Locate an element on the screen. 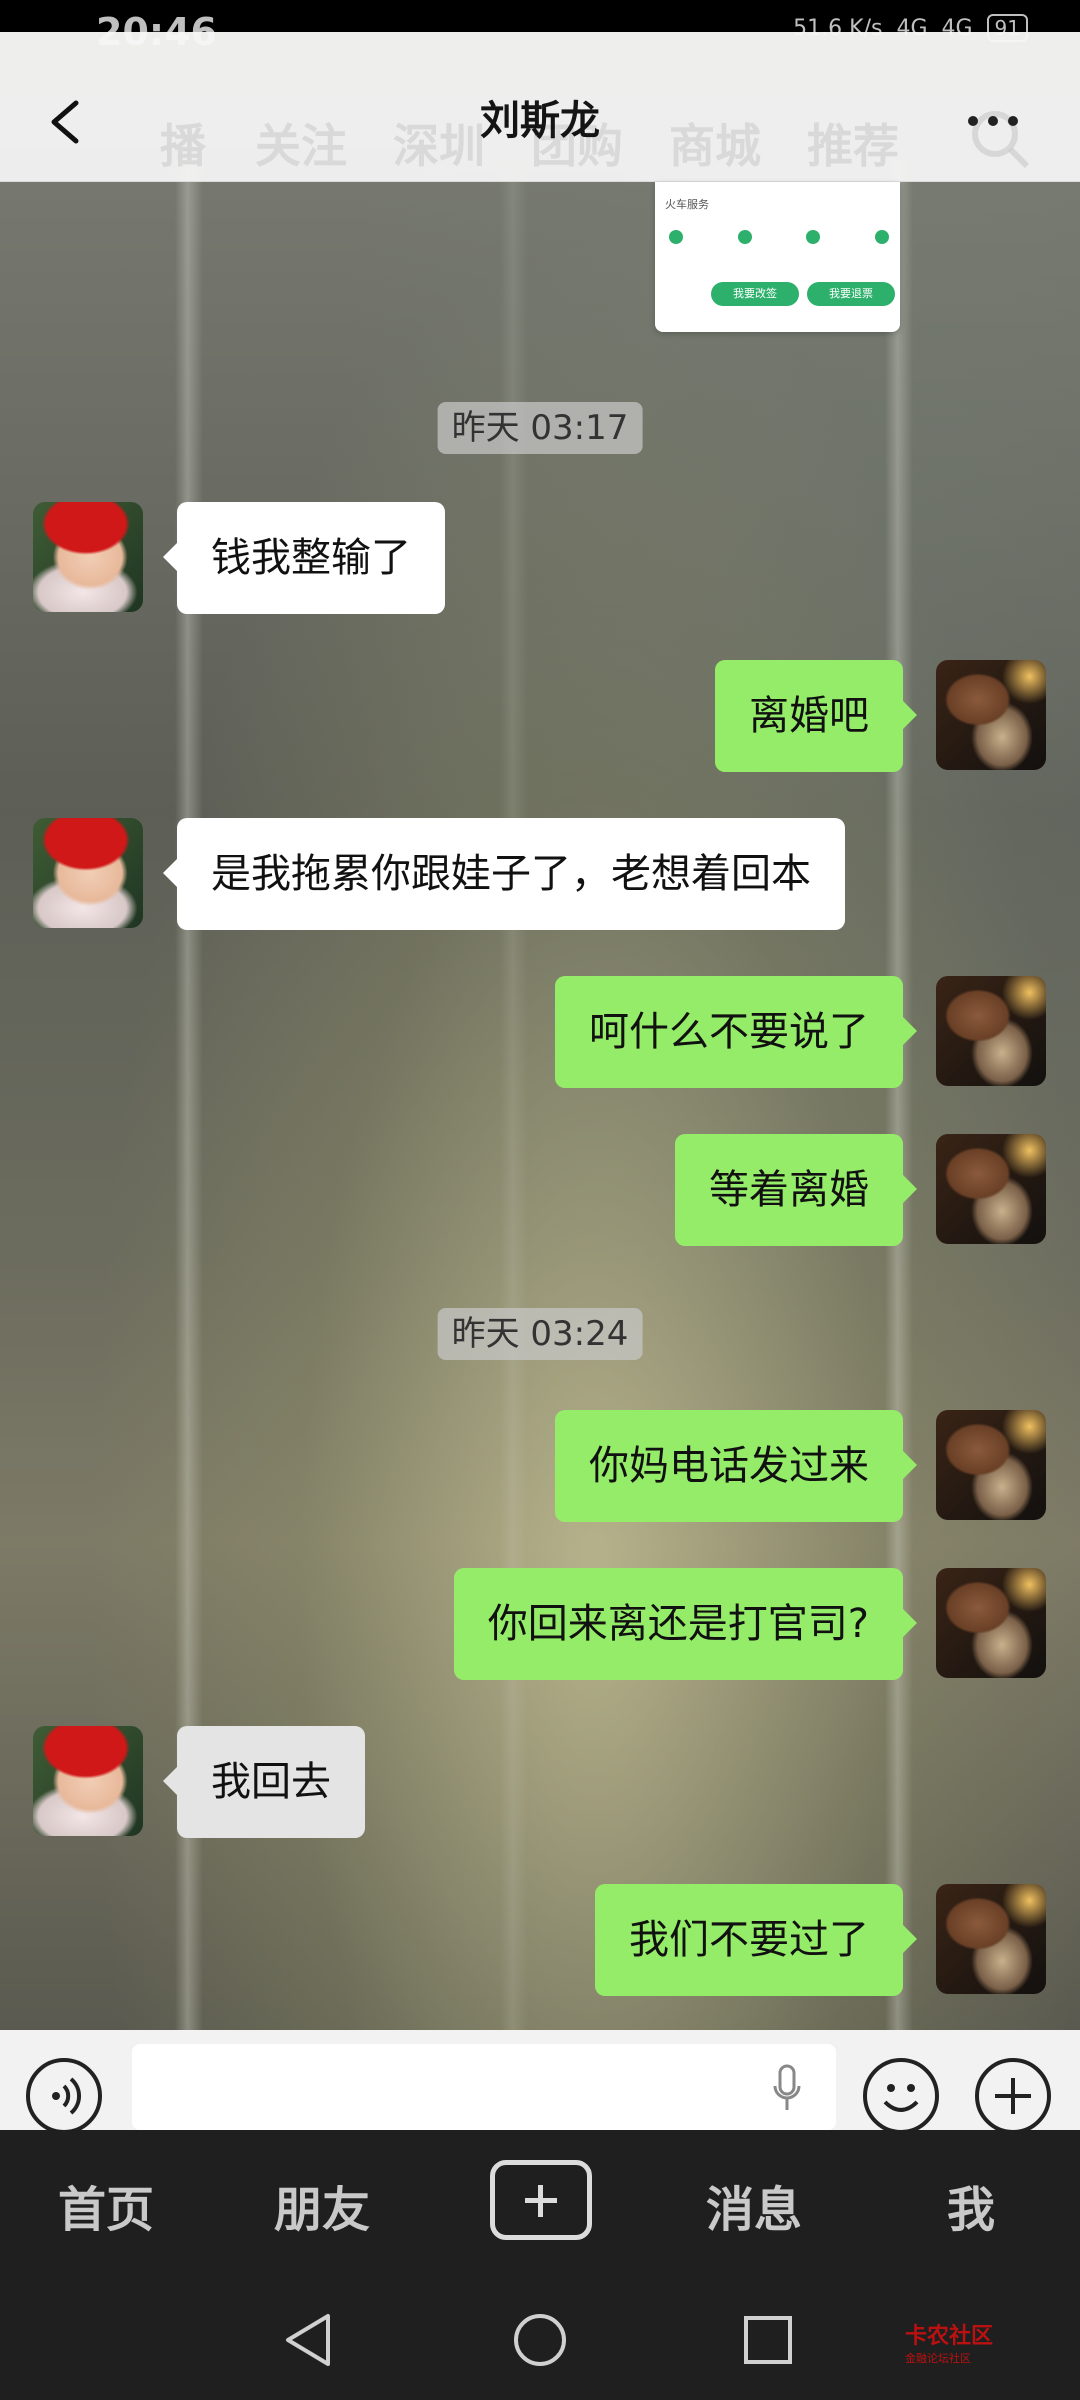 The width and height of the screenshot is (1080, 2400). message-bubble-sent: 呵什么不要说了 is located at coordinates (736, 1032).